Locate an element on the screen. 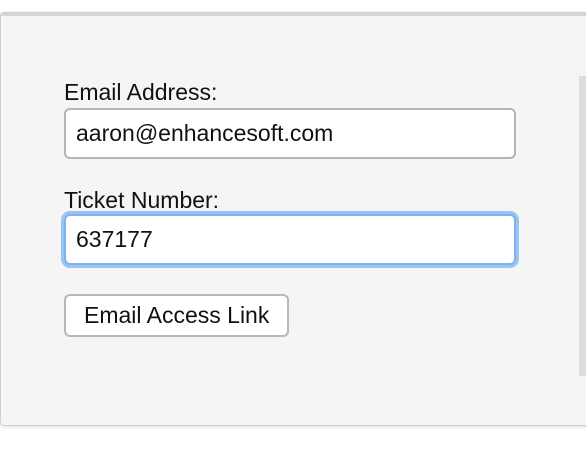 This screenshot has width=586, height=452. ticket-number-input is located at coordinates (290, 239).